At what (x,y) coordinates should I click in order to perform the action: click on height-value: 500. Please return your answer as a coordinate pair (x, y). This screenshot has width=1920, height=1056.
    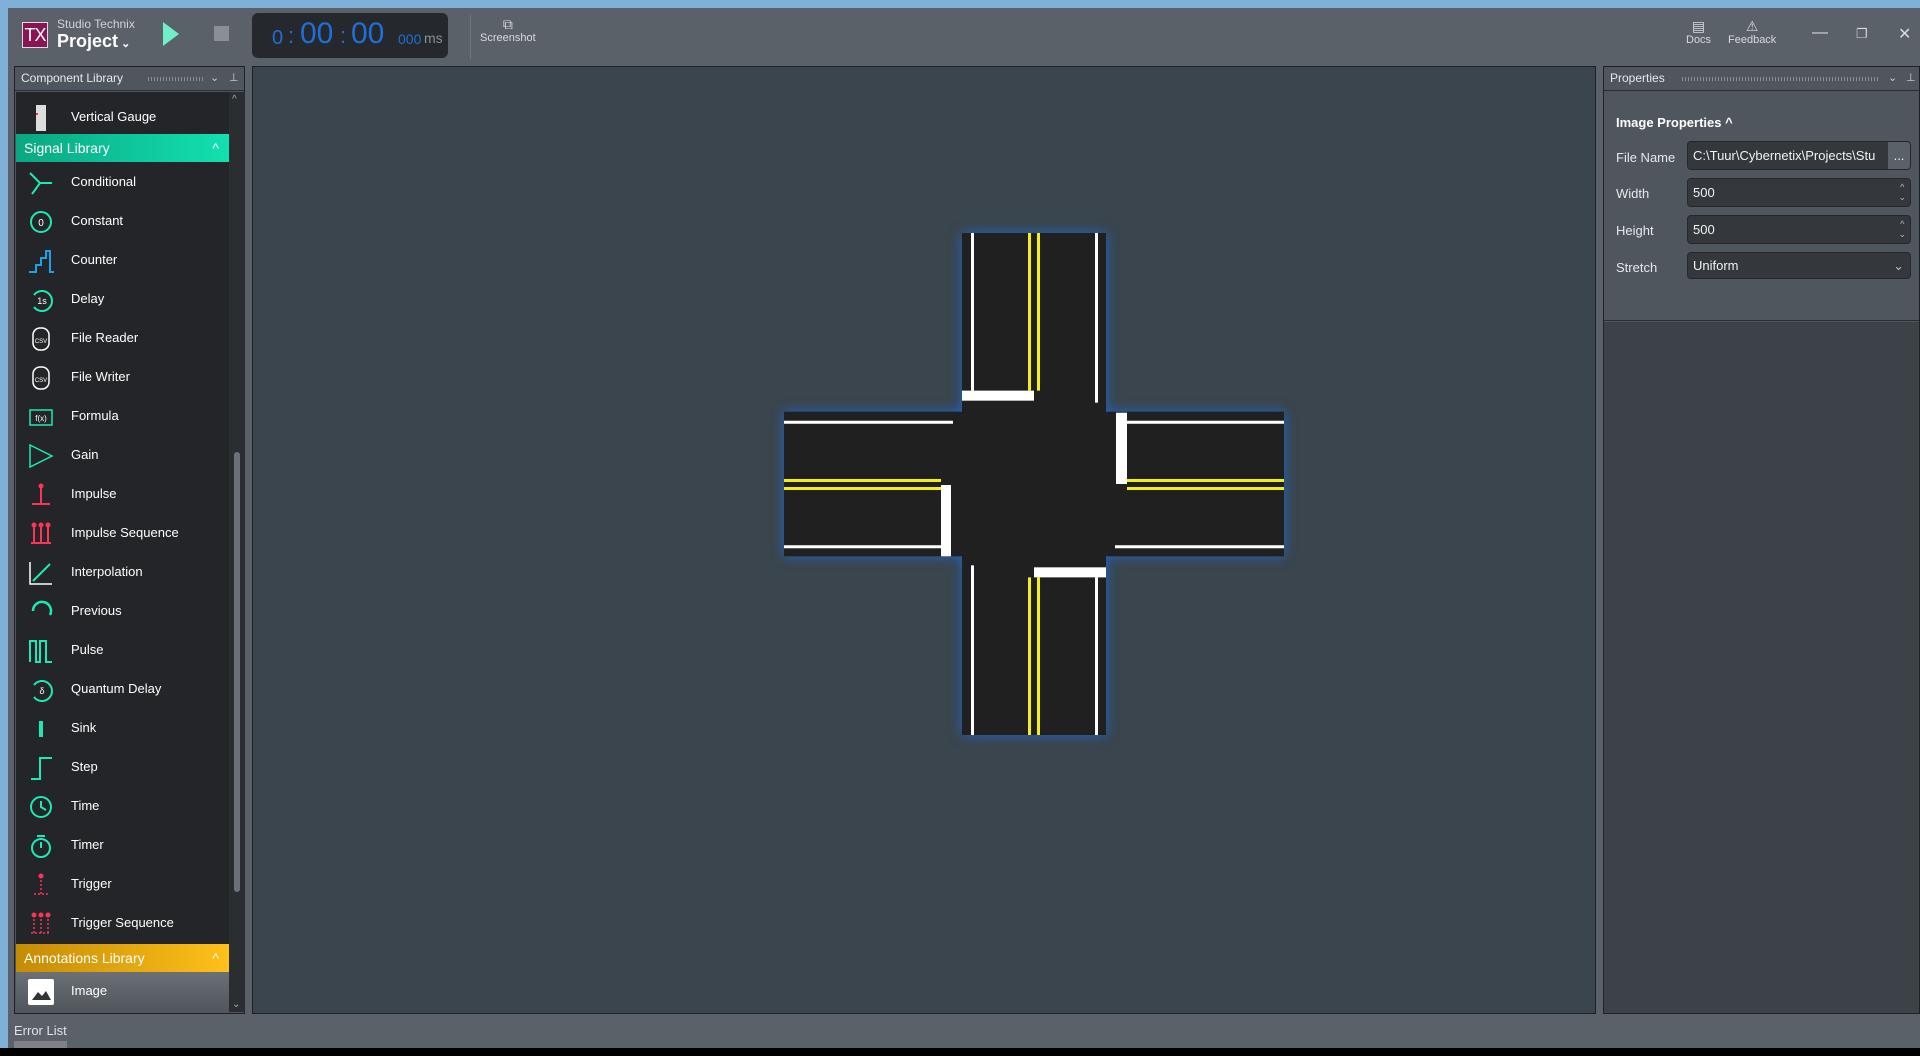
    Looking at the image, I should click on (1704, 229).